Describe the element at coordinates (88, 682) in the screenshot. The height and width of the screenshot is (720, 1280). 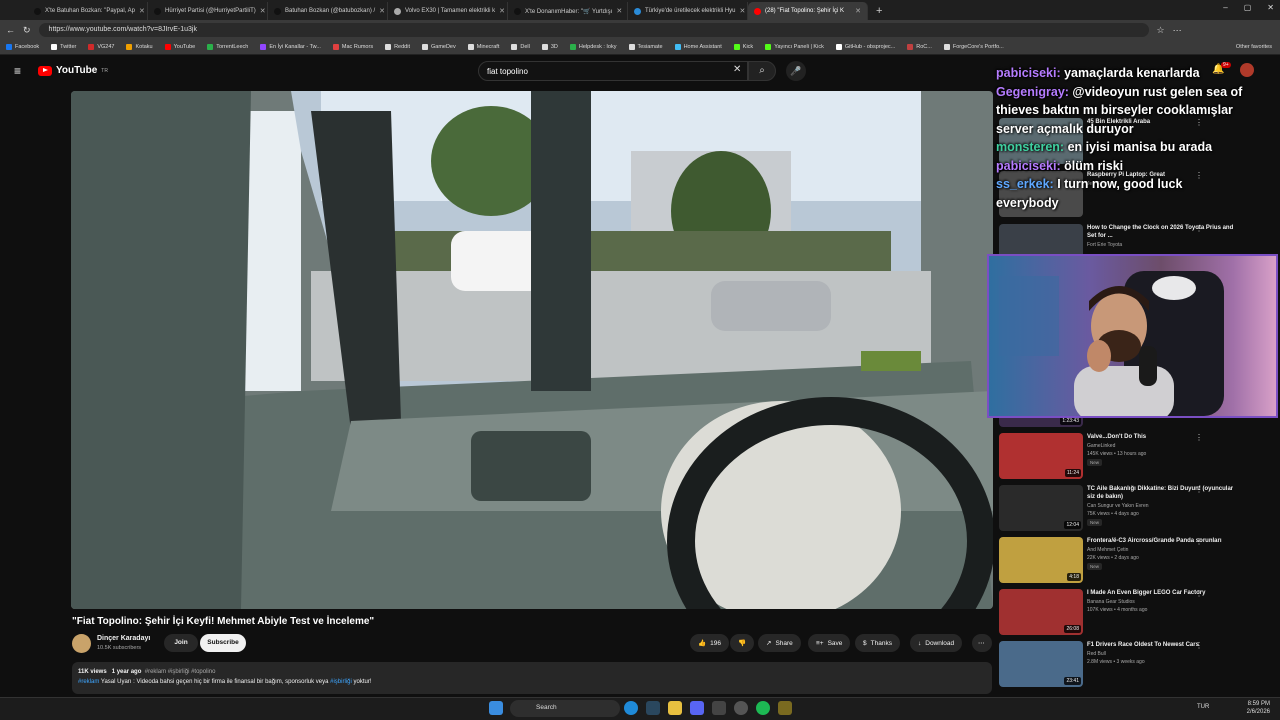
I see `desc-hashtag: #reklam` at that location.